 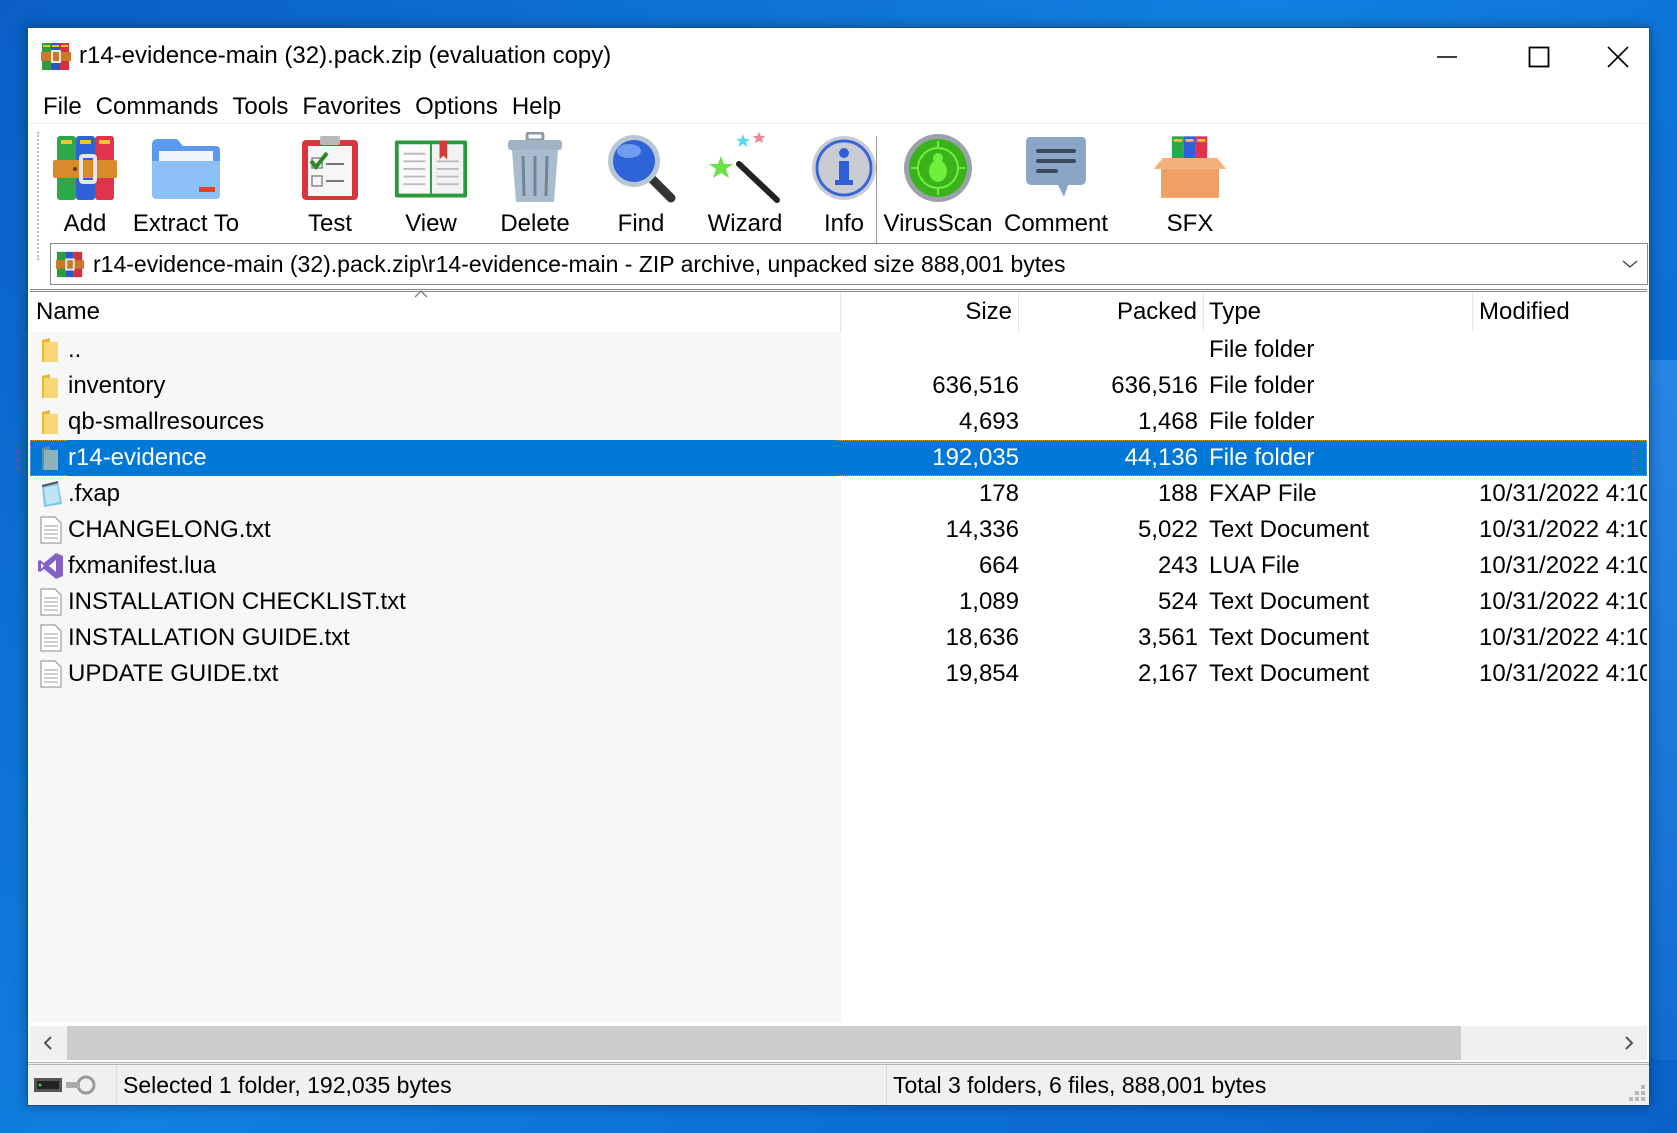 What do you see at coordinates (1177, 565) in the screenshot?
I see `file-packed-size: 243` at bounding box center [1177, 565].